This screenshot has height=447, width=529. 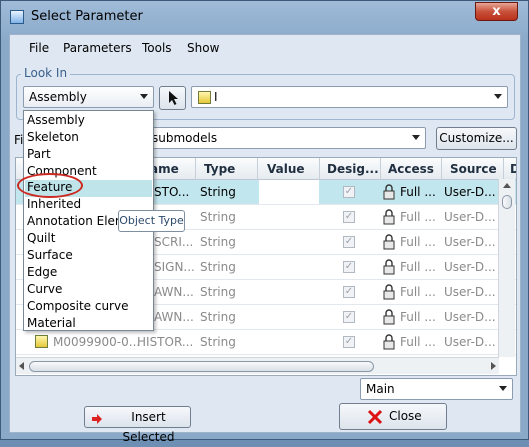 I want to click on dropdown-item-composite-curve: Composite curve, so click(x=77, y=306).